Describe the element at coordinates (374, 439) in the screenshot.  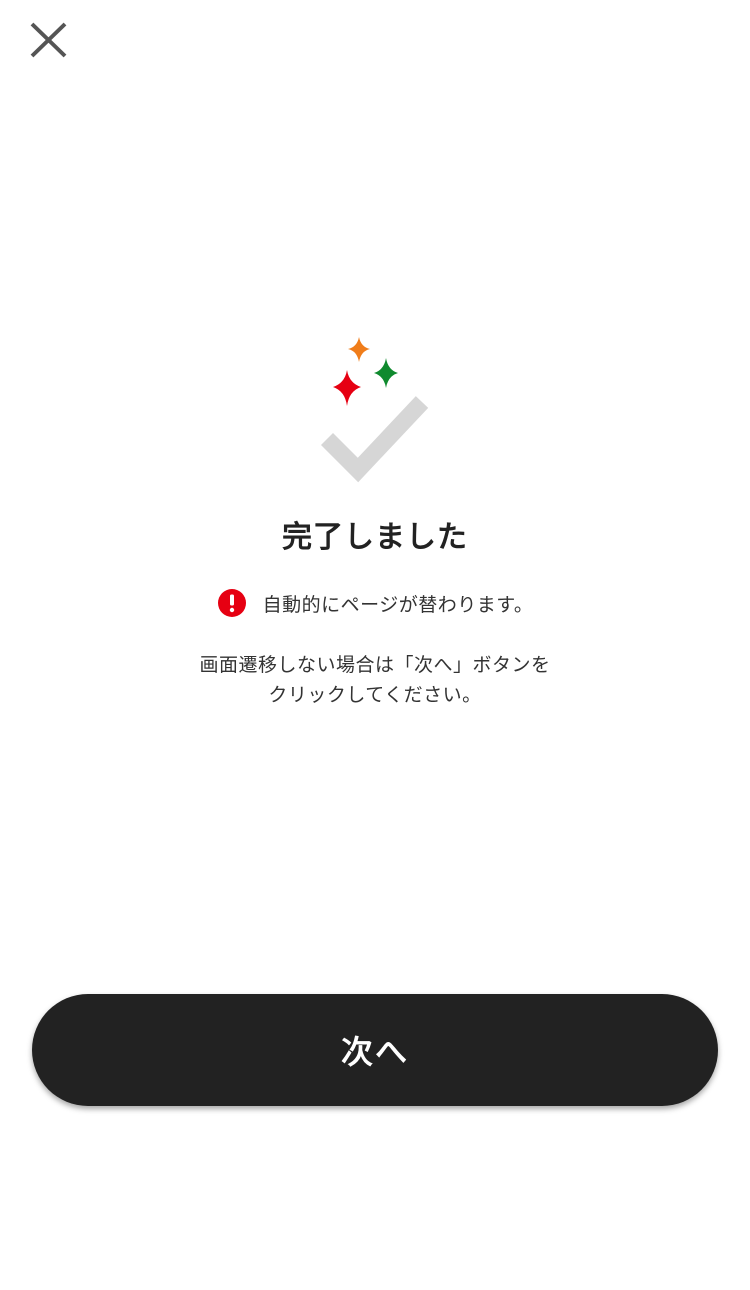
I see `check-mark-icon` at that location.